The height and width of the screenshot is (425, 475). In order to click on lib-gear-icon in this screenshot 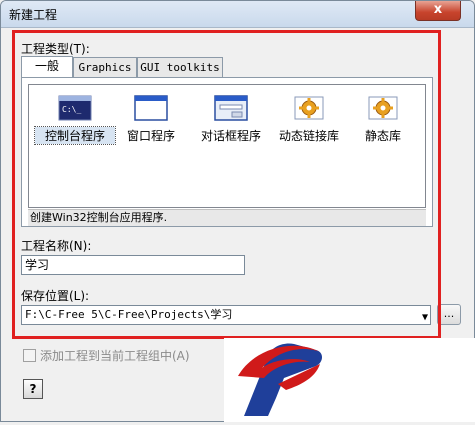, I will do `click(383, 108)`.